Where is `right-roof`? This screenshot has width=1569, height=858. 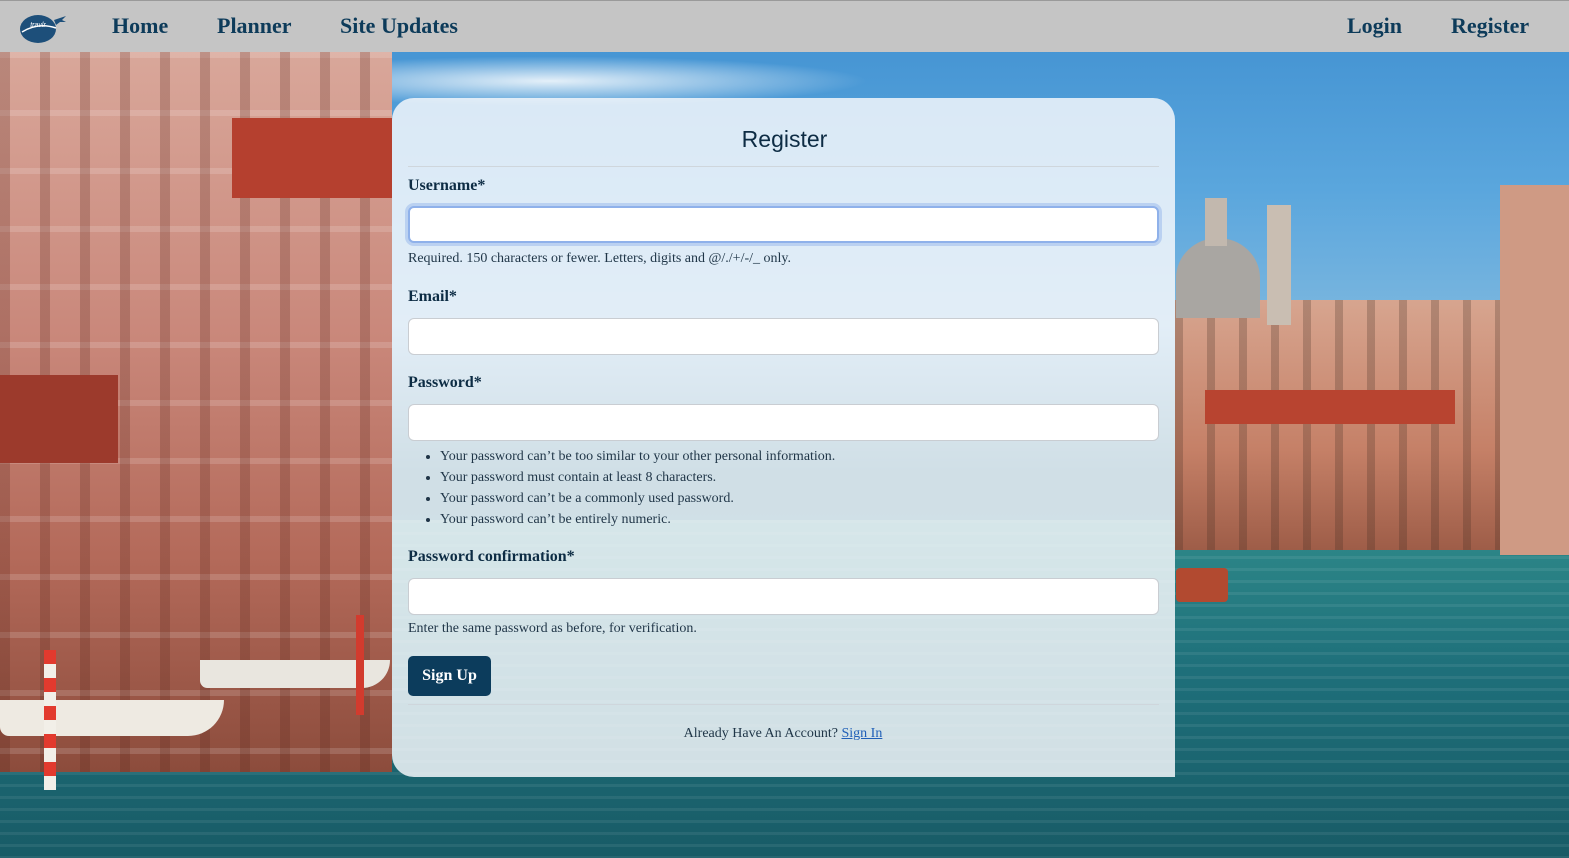
right-roof is located at coordinates (1330, 407).